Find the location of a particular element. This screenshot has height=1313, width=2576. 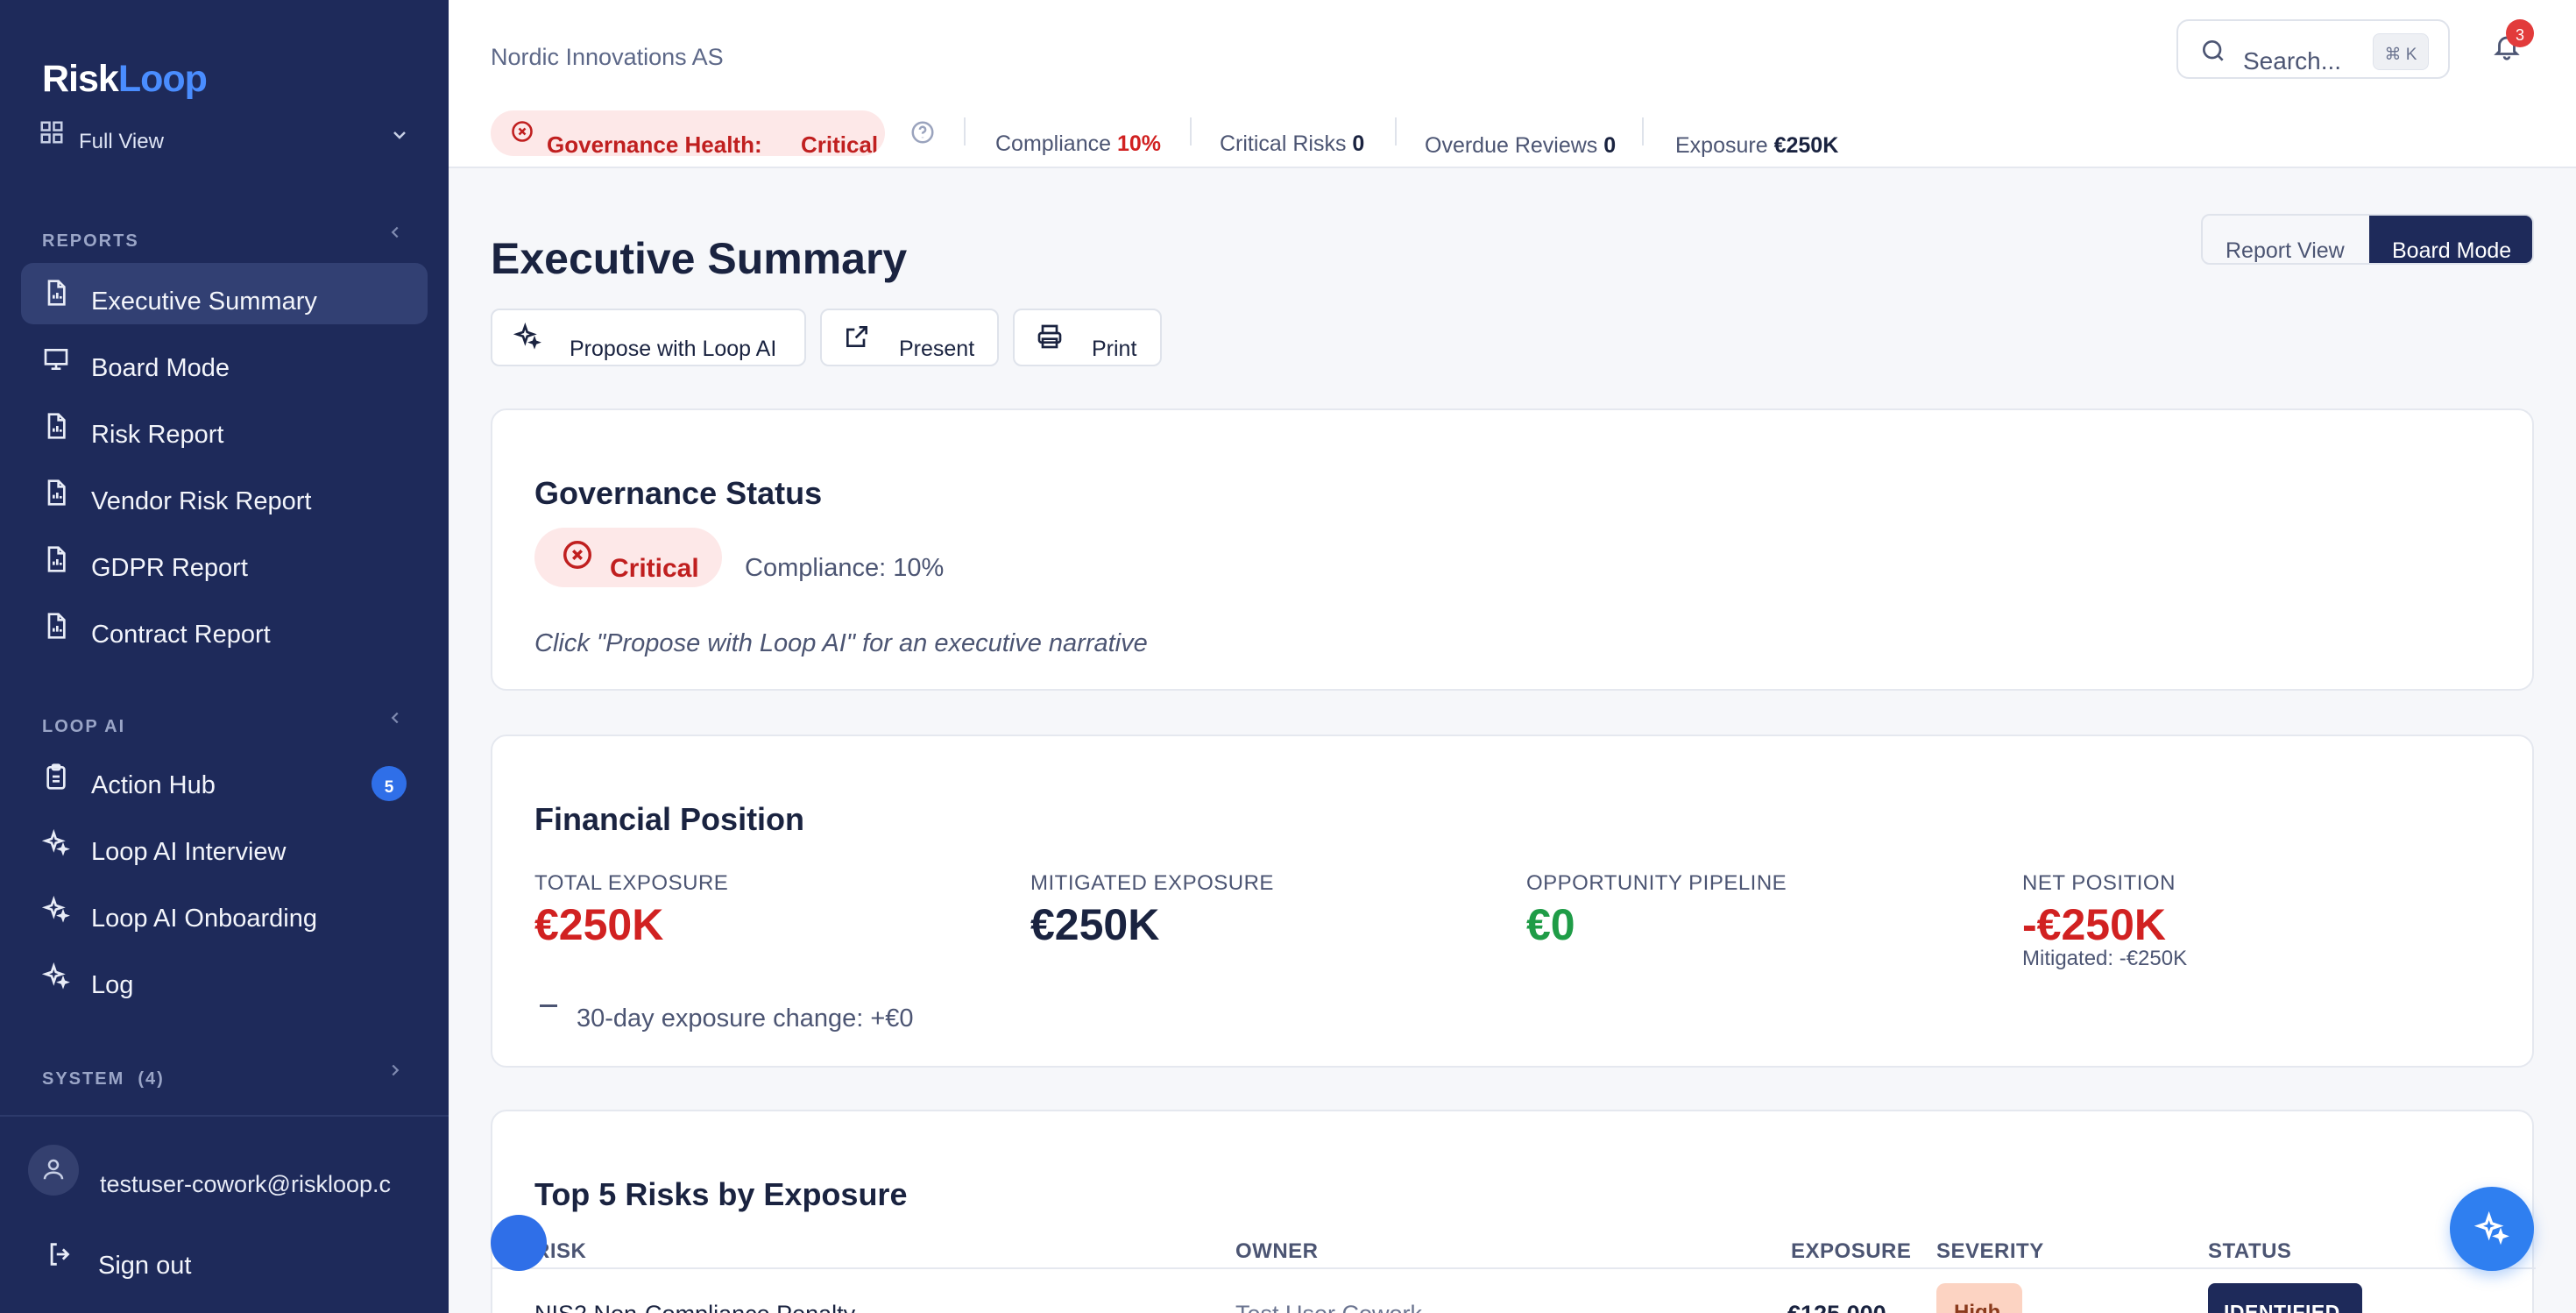

mitigated-exposure-label: MITIGATED EXPOSURE is located at coordinates (1152, 883).